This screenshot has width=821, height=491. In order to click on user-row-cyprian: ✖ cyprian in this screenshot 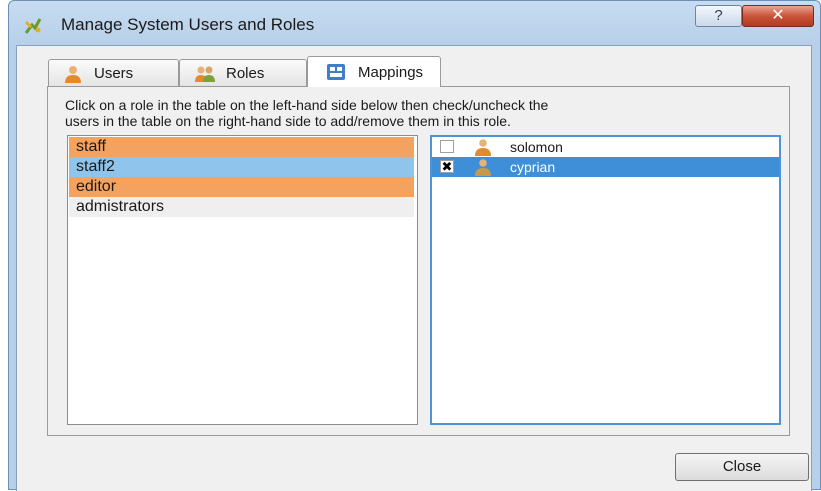, I will do `click(605, 167)`.